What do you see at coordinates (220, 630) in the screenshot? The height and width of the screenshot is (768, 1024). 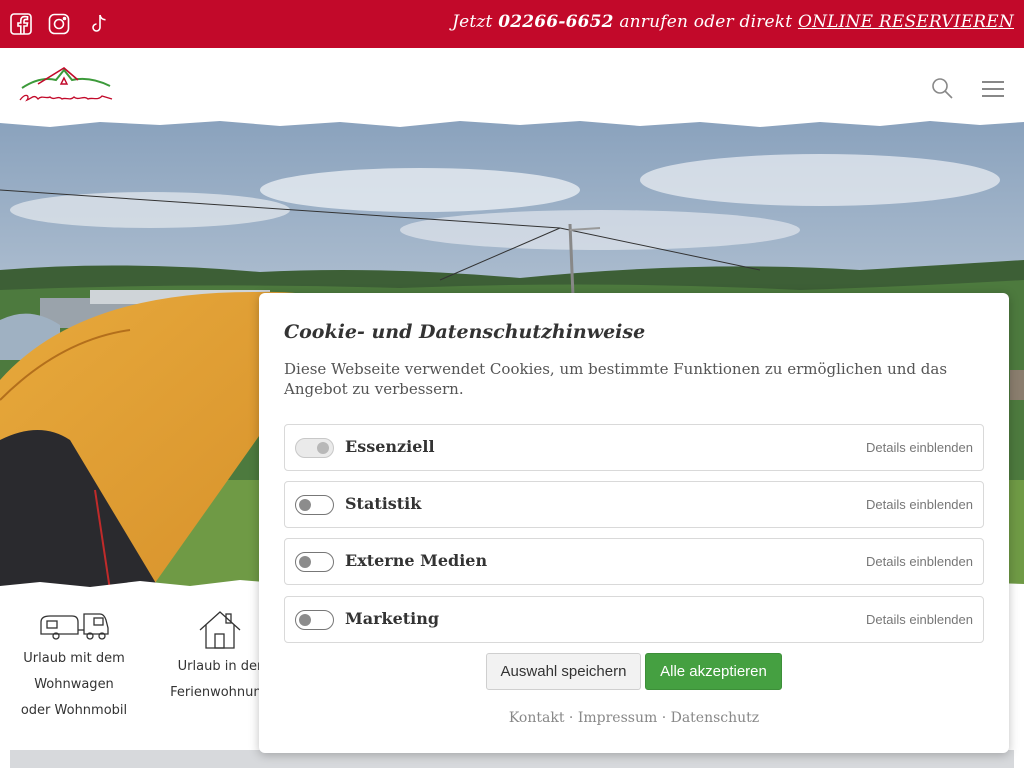 I see `house-icon` at bounding box center [220, 630].